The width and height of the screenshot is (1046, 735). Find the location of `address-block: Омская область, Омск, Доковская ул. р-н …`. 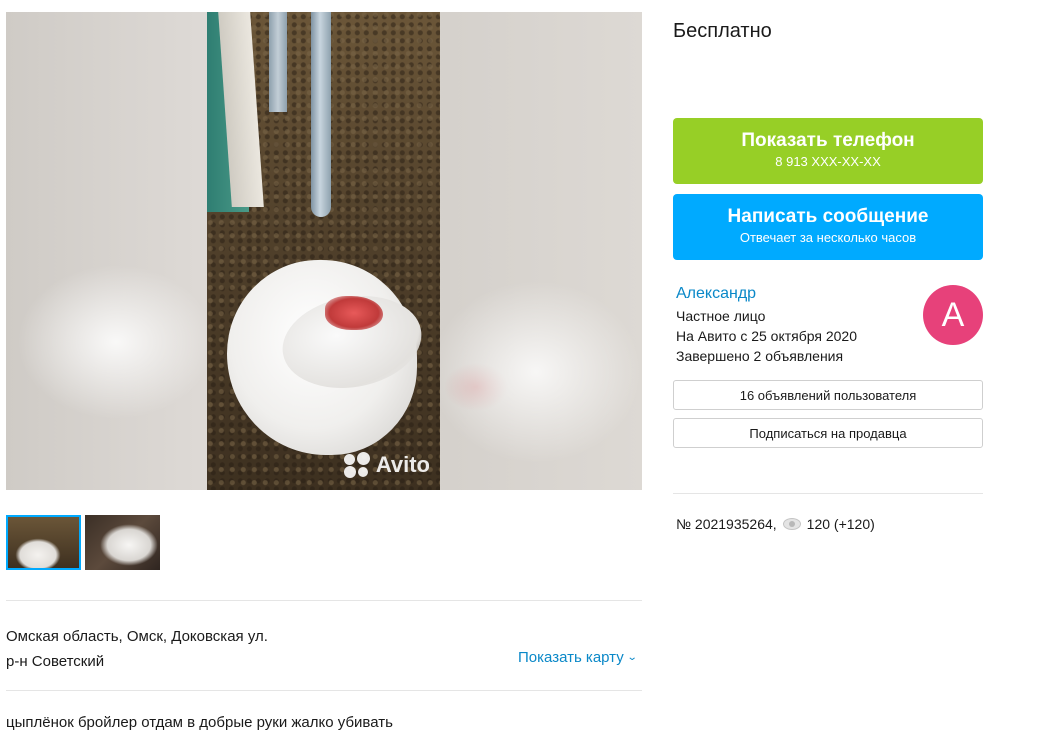

address-block: Омская область, Омск, Доковская ул. р-н … is located at coordinates (137, 649).